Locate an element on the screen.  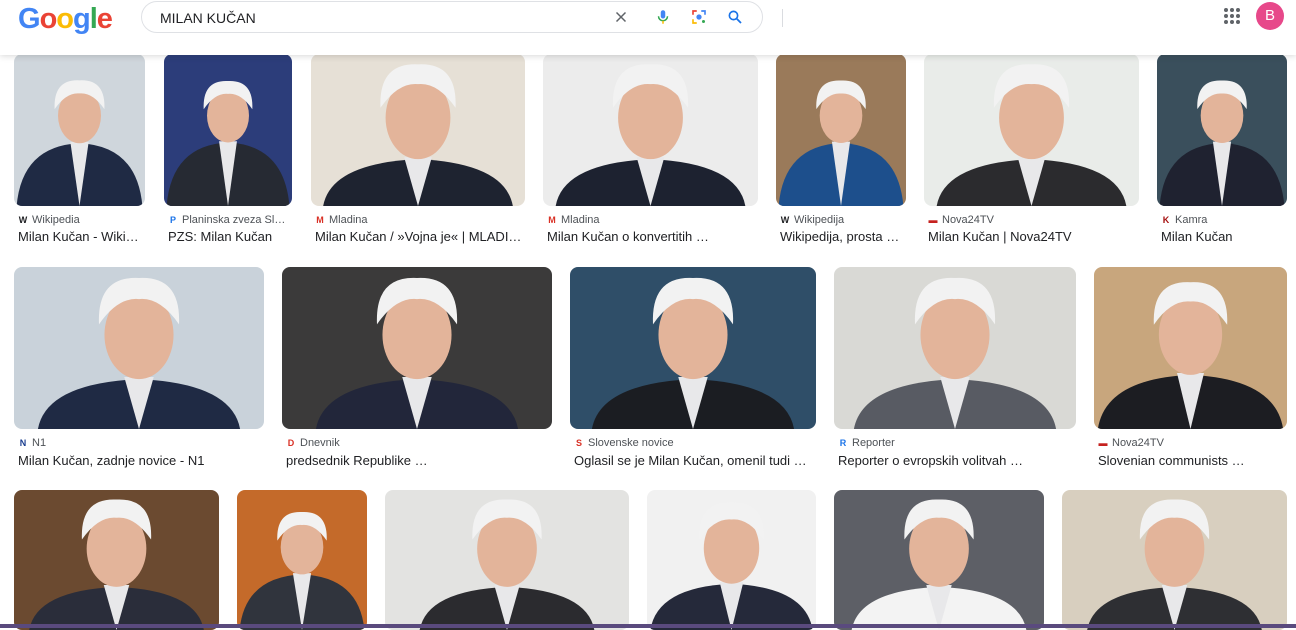
result-source: K Kamra is located at coordinates (1184, 220).